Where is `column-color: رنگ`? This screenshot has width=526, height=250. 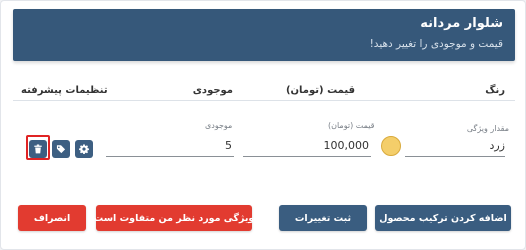 column-color: رنگ is located at coordinates (495, 90).